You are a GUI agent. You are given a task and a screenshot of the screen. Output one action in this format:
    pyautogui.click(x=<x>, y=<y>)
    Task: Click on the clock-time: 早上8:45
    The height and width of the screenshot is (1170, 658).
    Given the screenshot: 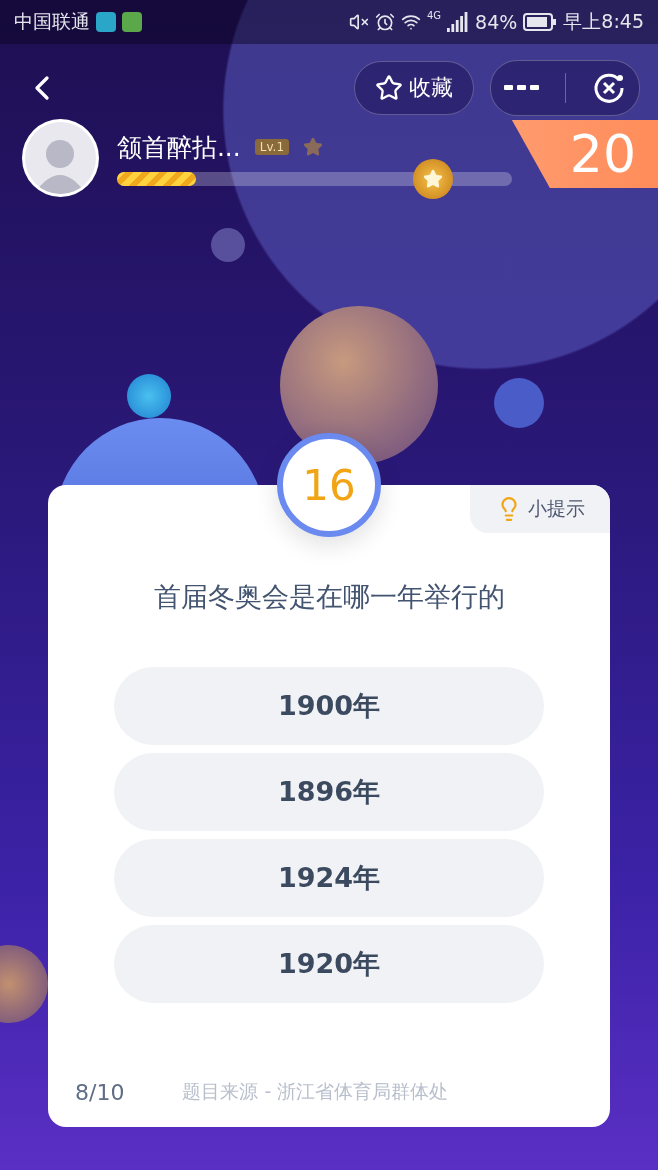 What is the action you would take?
    pyautogui.click(x=603, y=21)
    